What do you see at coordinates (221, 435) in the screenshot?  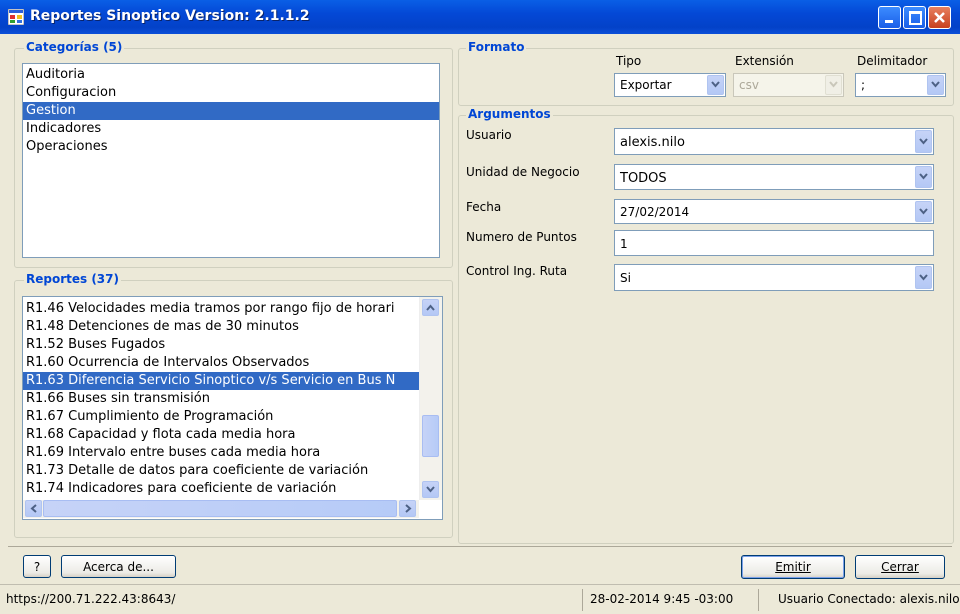 I see `reporte-item: R1.68 Capacidad y flota cada media hora` at bounding box center [221, 435].